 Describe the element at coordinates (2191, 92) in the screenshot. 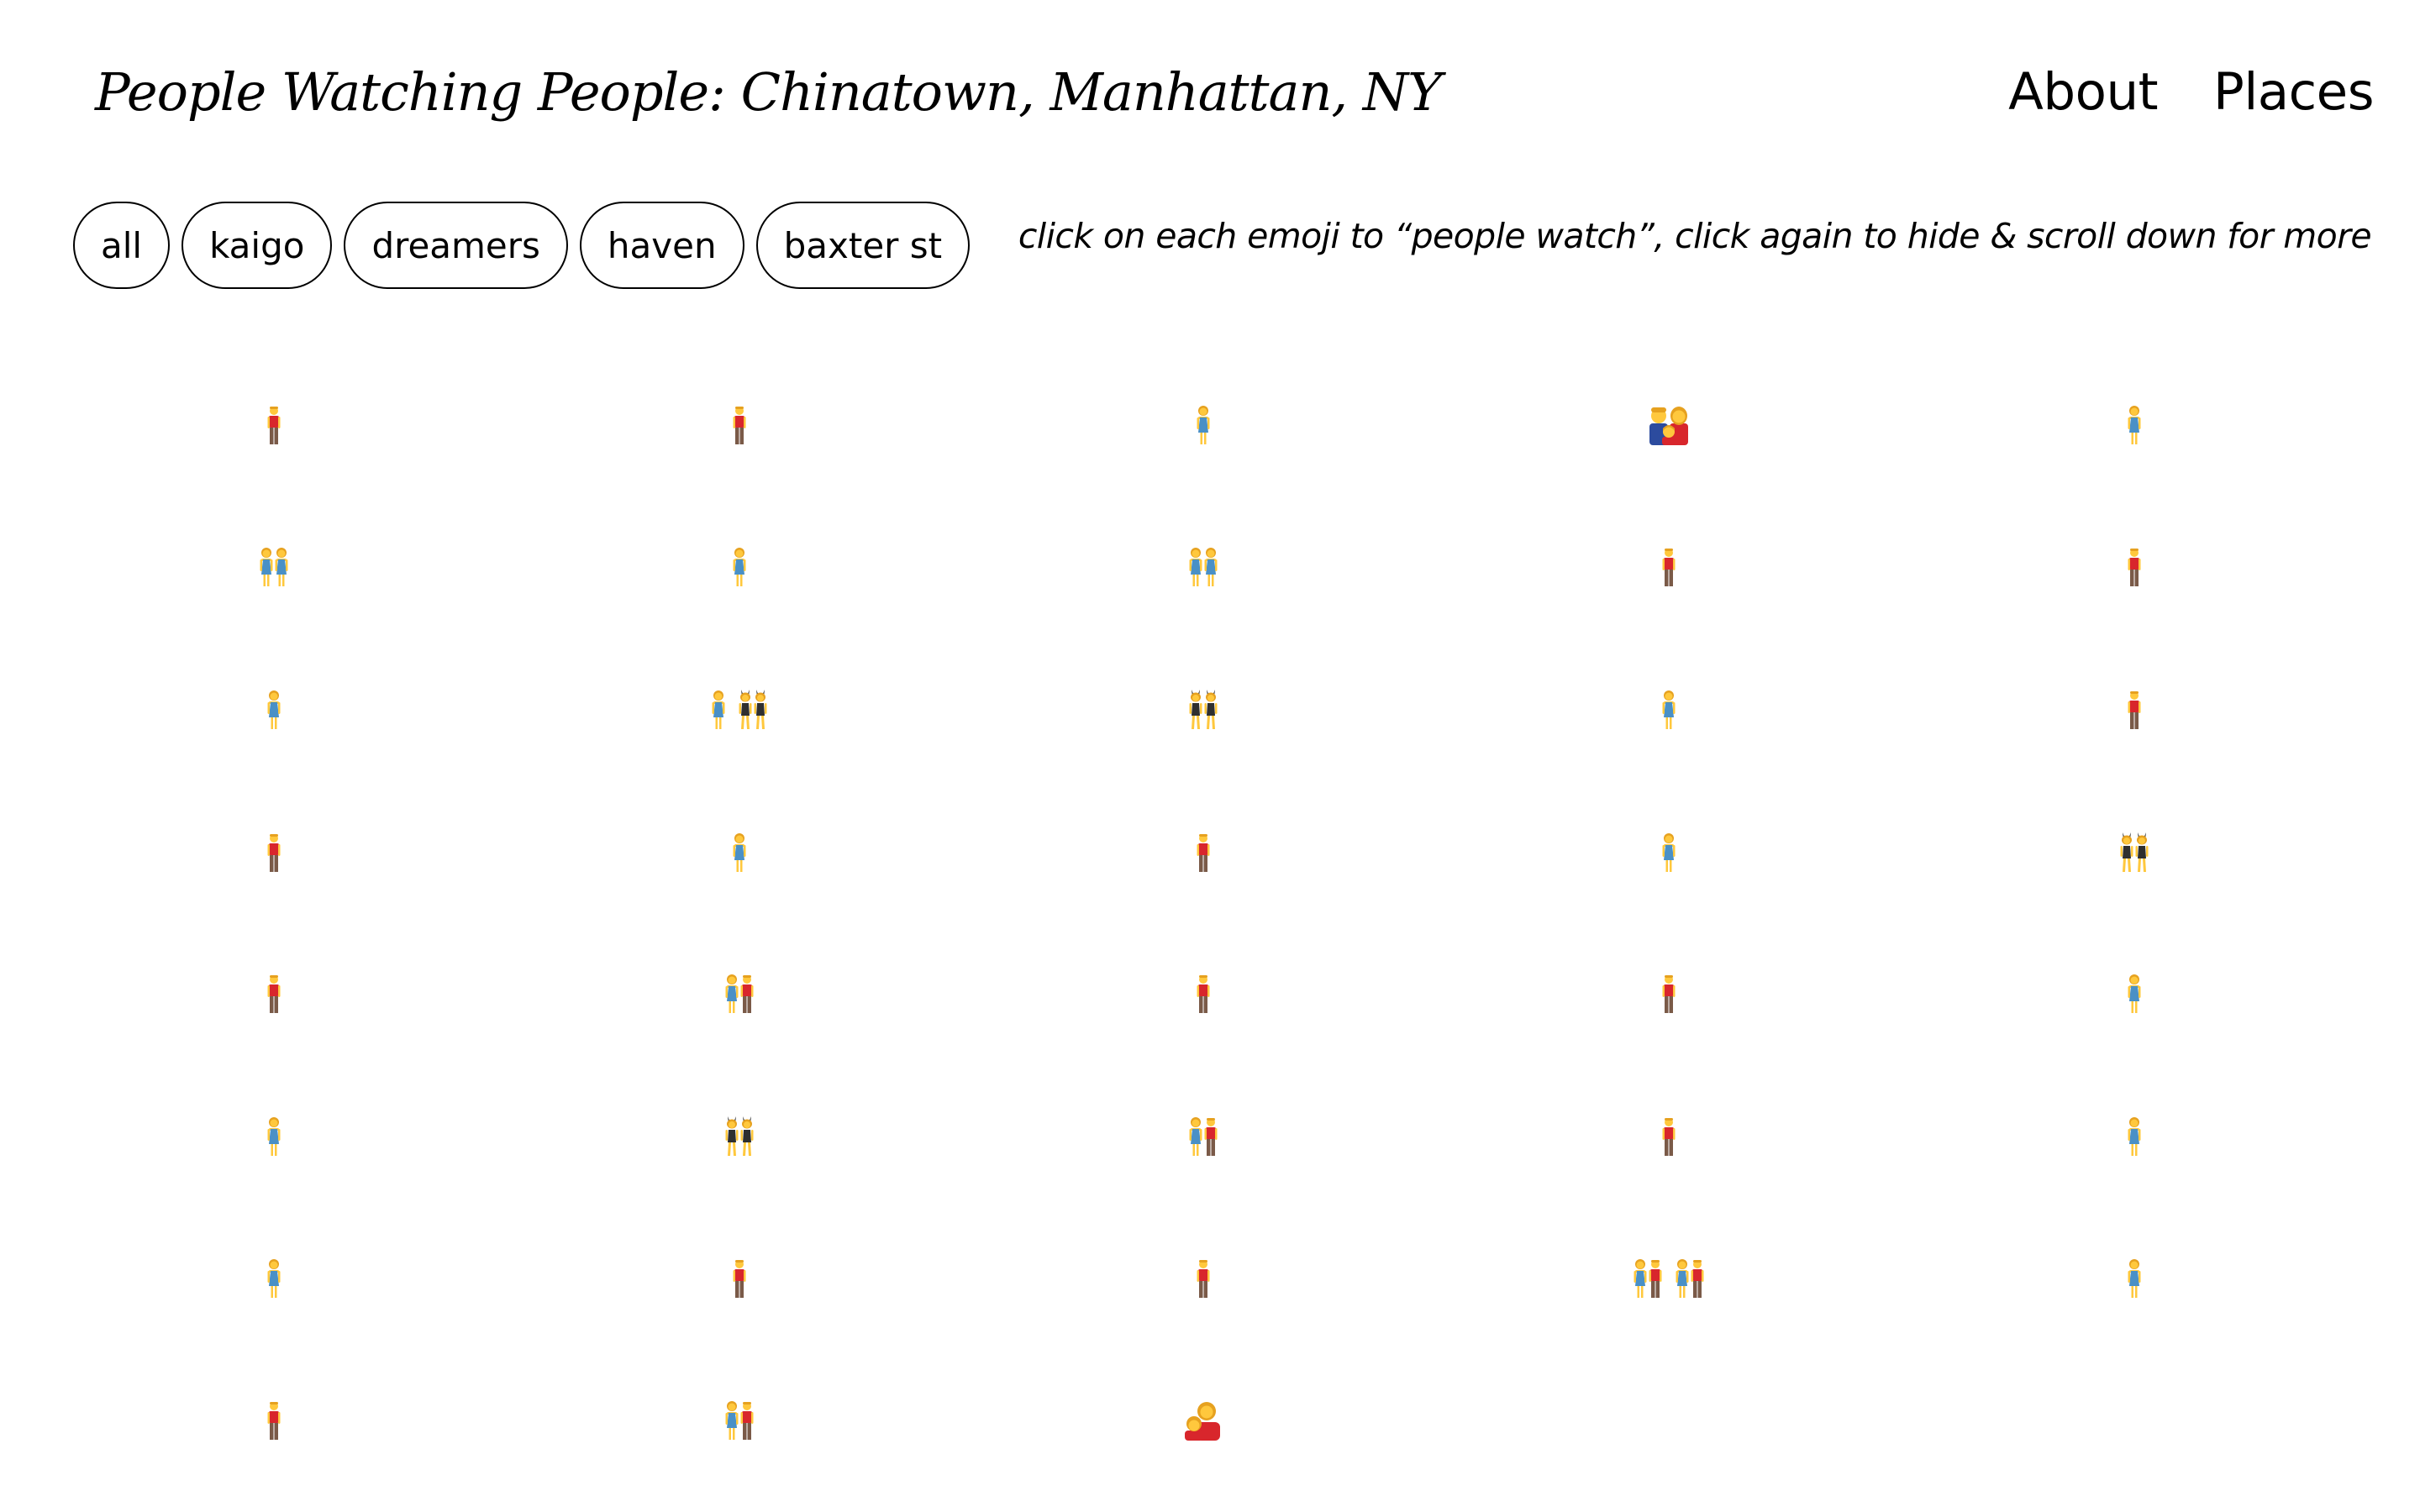

I see `top-nav: About Places` at that location.